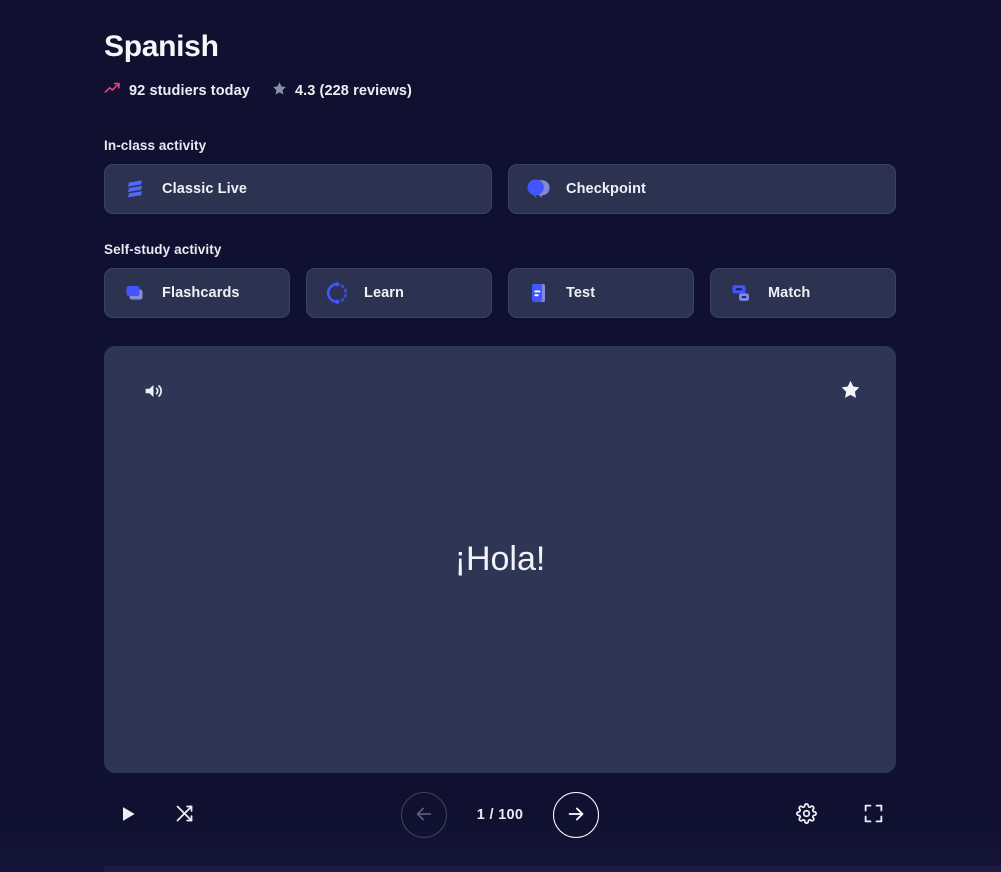  I want to click on flashcards-icon, so click(135, 293).